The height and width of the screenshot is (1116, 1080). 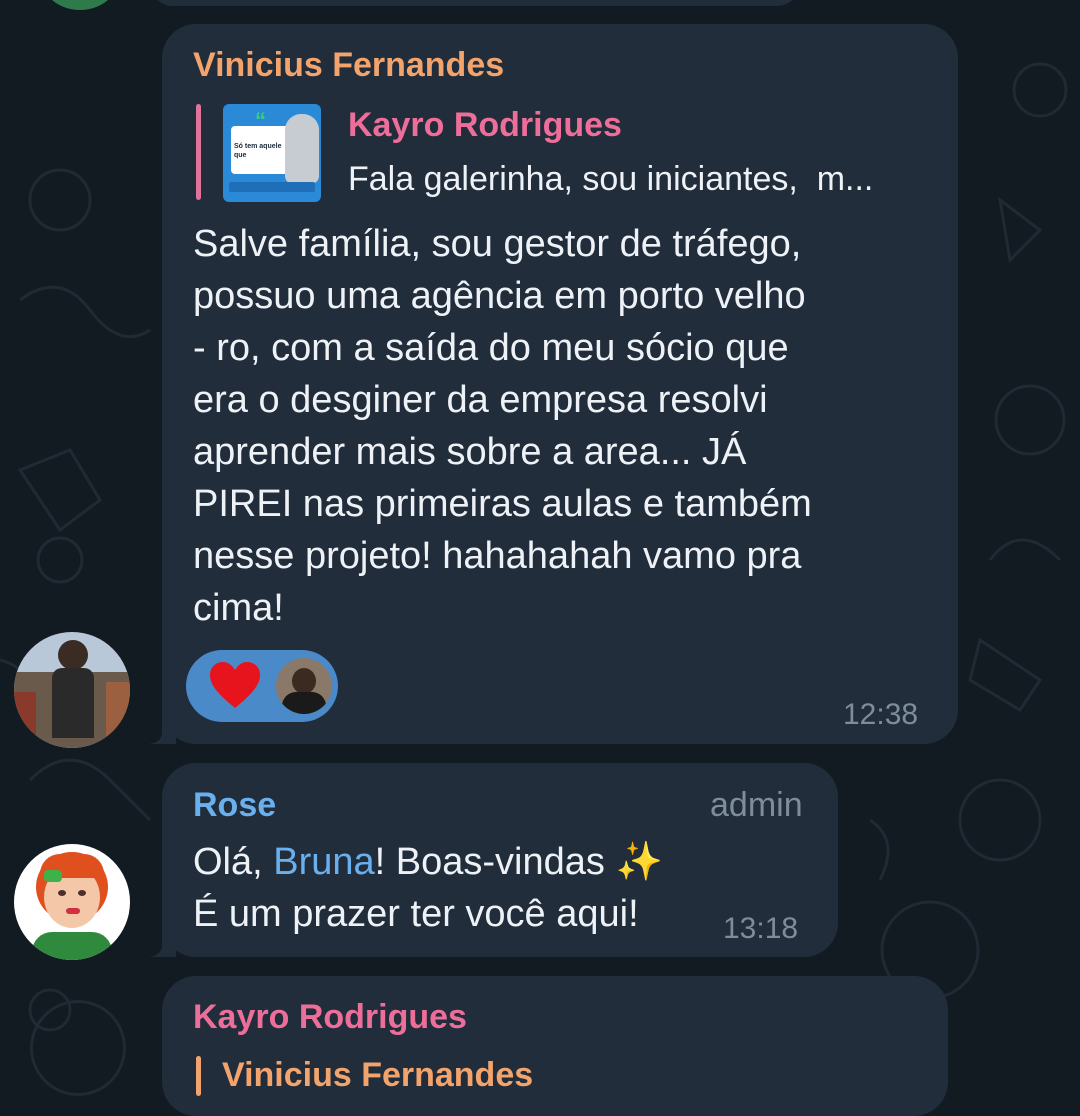 What do you see at coordinates (78, 1048) in the screenshot?
I see `avatar-partial-bottom` at bounding box center [78, 1048].